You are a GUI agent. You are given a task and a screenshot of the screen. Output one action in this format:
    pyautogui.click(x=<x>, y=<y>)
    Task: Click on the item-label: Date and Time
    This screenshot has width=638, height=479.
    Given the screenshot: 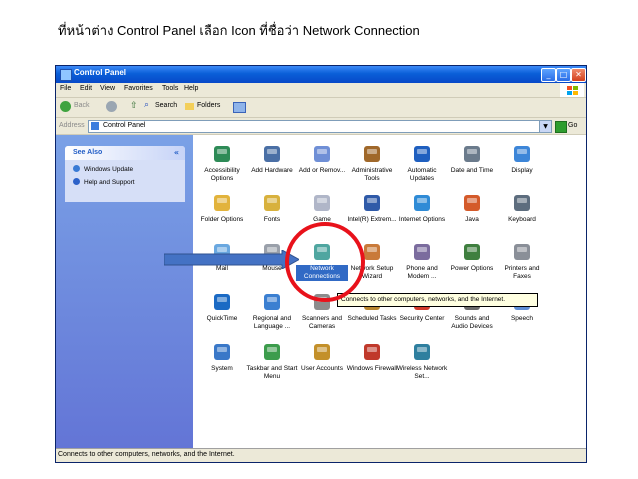 What is the action you would take?
    pyautogui.click(x=472, y=170)
    